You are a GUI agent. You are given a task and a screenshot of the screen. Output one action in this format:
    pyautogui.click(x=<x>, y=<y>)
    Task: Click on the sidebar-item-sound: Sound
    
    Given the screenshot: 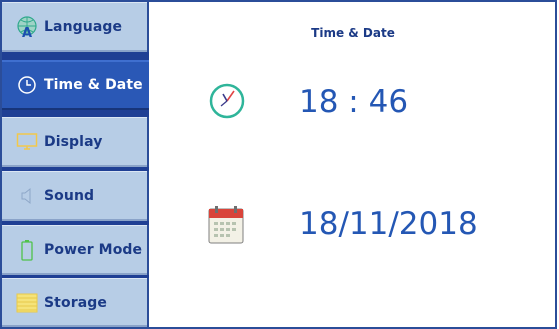 What is the action you would take?
    pyautogui.click(x=75, y=196)
    